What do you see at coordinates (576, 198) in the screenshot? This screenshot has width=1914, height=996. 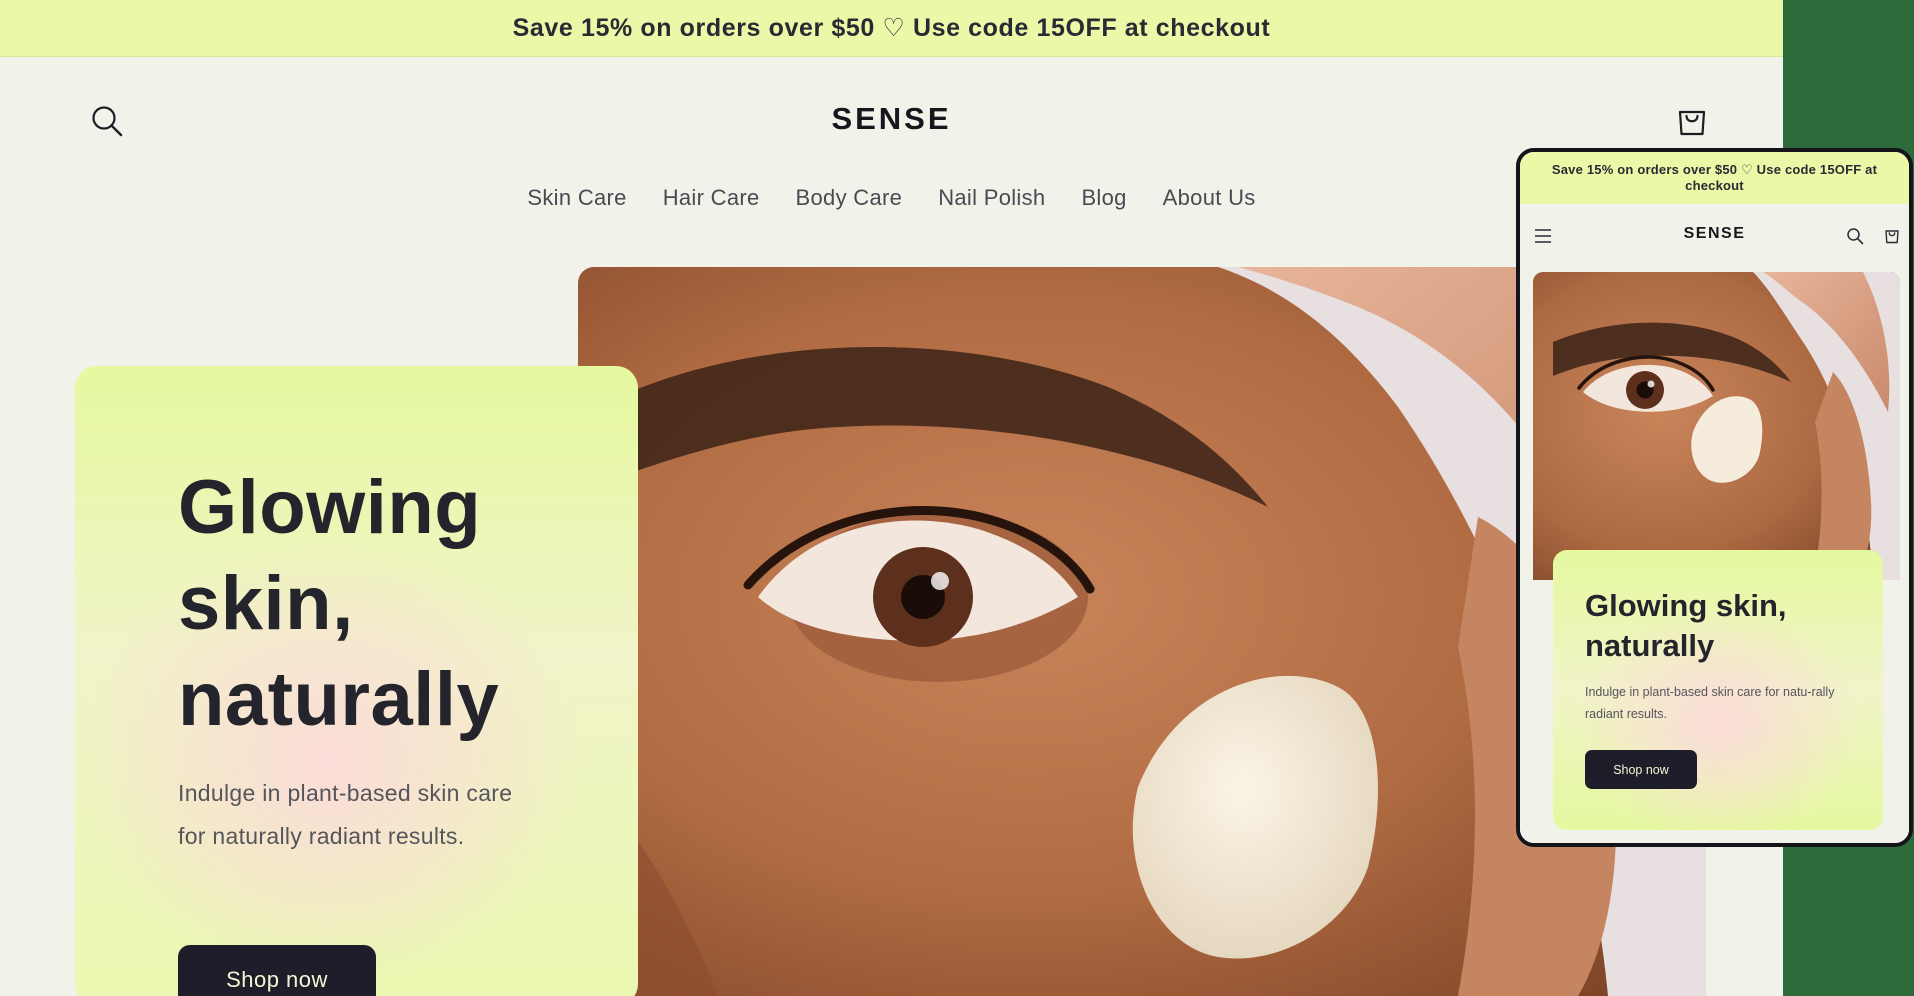 I see `nav-item-skin-care: Skin Care` at bounding box center [576, 198].